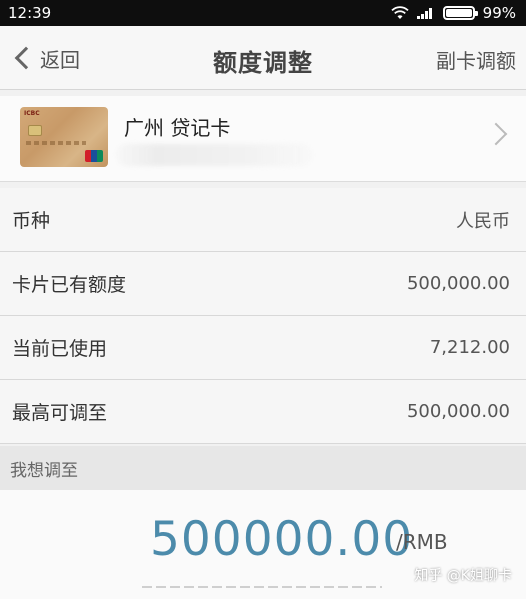 This screenshot has width=526, height=599. What do you see at coordinates (400, 12) in the screenshot?
I see `wifi-icon` at bounding box center [400, 12].